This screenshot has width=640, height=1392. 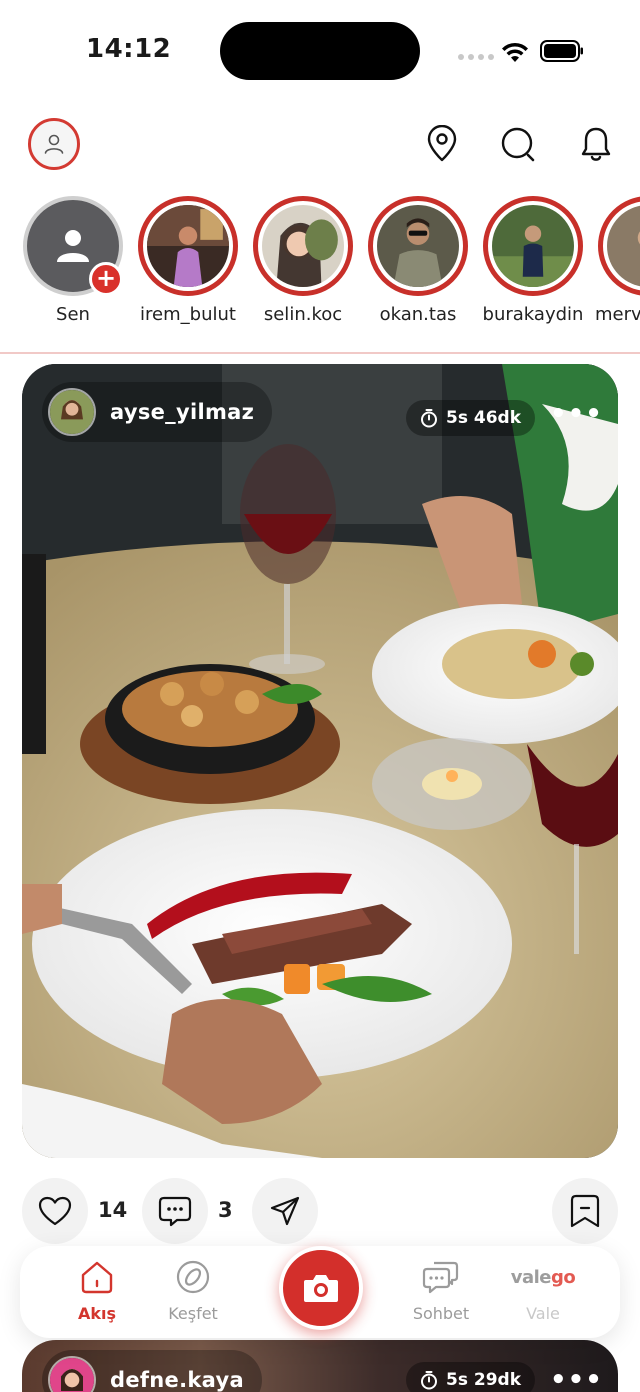 I want to click on battery-icon, so click(x=561, y=51).